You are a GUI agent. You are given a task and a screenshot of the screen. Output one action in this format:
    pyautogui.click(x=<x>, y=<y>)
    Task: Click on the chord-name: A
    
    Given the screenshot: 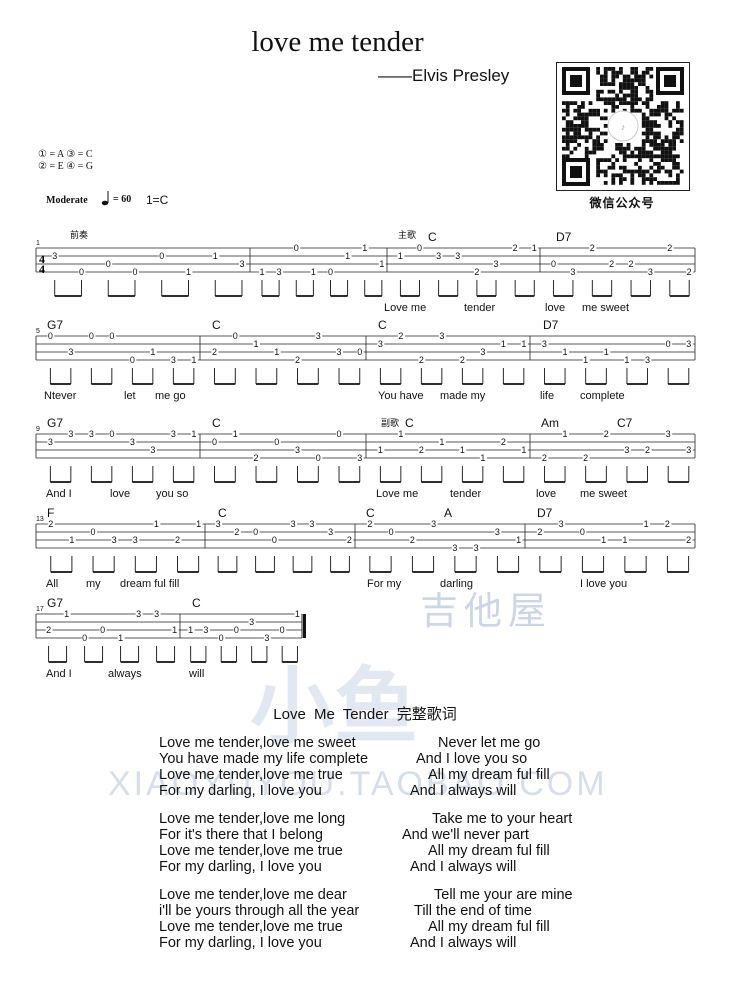 What is the action you would take?
    pyautogui.click(x=448, y=513)
    